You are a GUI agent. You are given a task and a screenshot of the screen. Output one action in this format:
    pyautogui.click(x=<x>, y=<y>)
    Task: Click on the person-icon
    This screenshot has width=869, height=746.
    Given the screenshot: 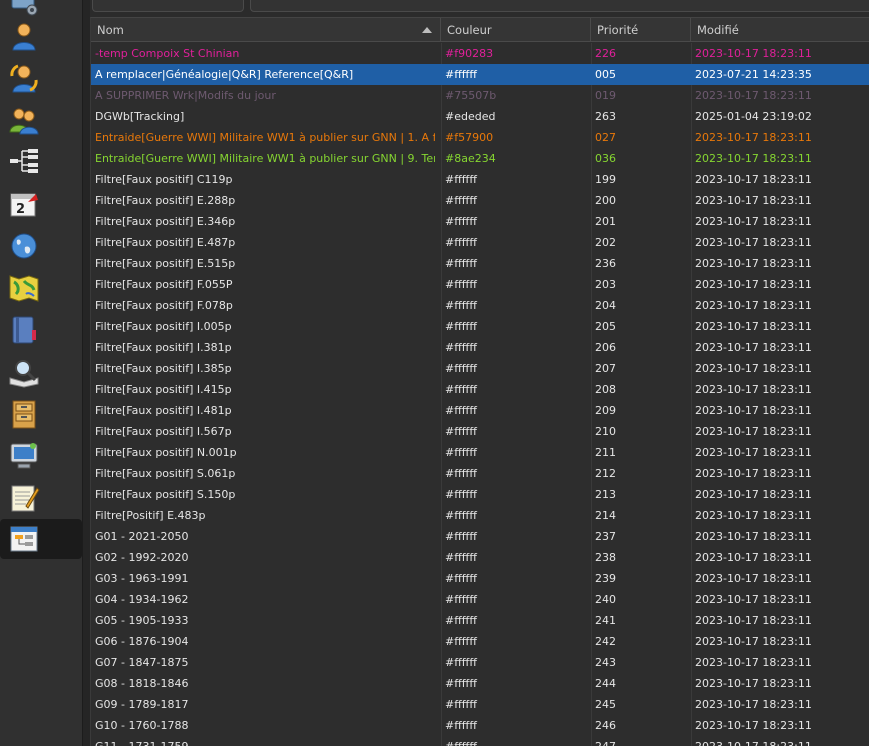 What is the action you would take?
    pyautogui.click(x=24, y=37)
    